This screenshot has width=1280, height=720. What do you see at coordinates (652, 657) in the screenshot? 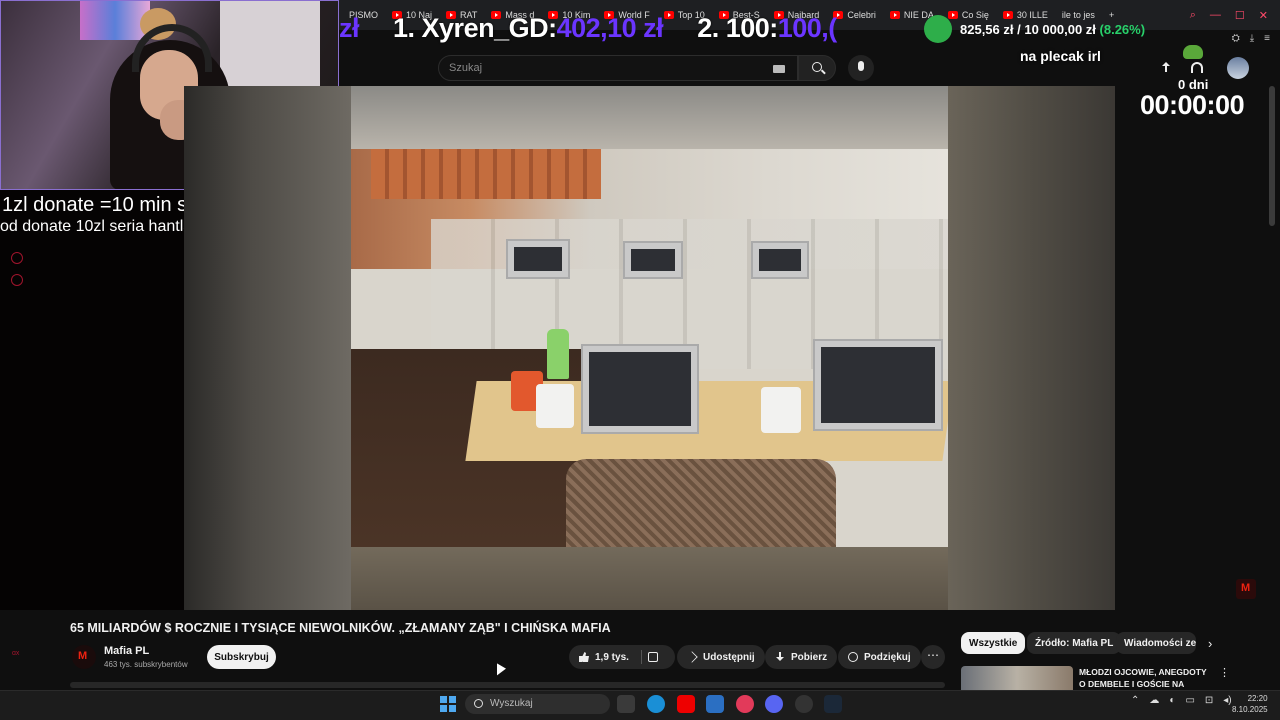
I see `dislike-icon` at bounding box center [652, 657].